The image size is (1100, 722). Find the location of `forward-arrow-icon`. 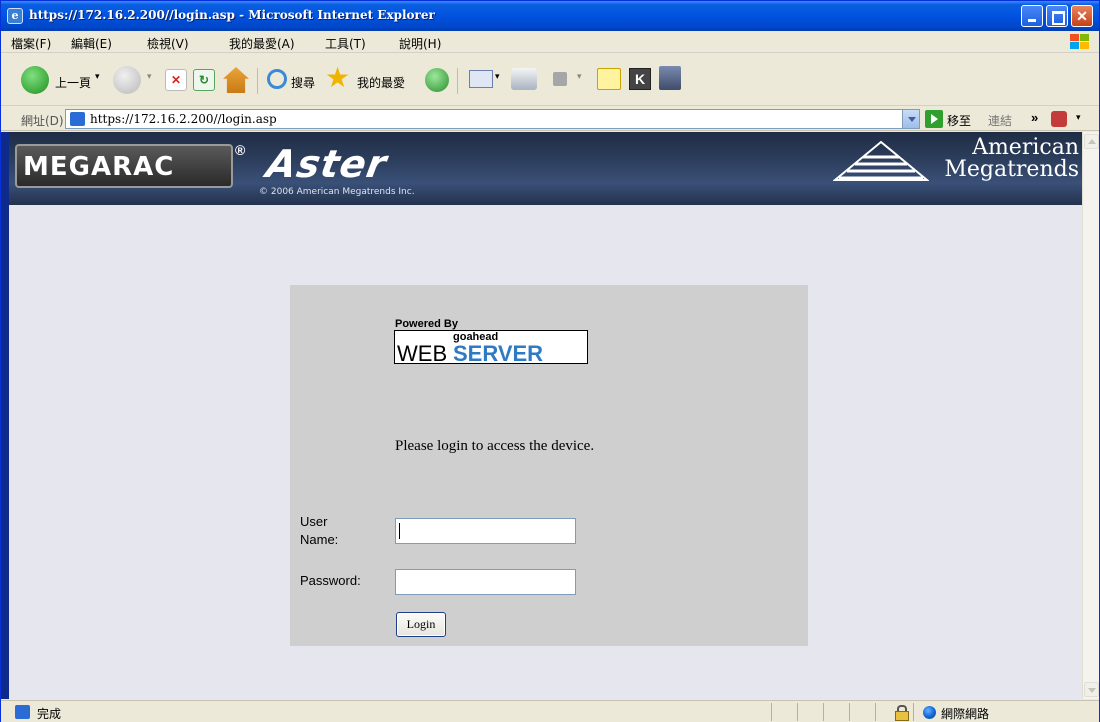

forward-arrow-icon is located at coordinates (127, 80).